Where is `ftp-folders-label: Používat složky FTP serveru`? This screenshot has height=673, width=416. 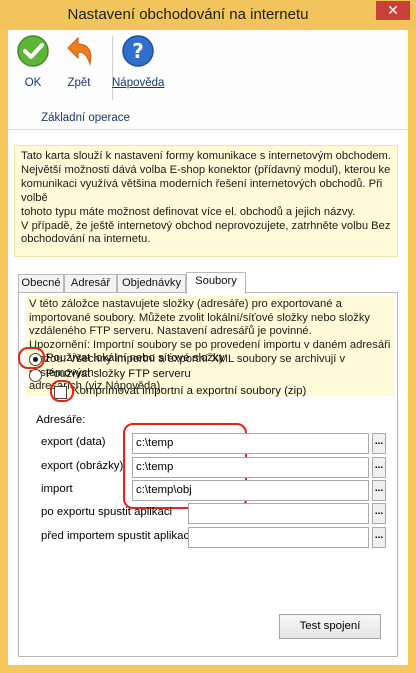
ftp-folders-label: Používat složky FTP serveru is located at coordinates (118, 374).